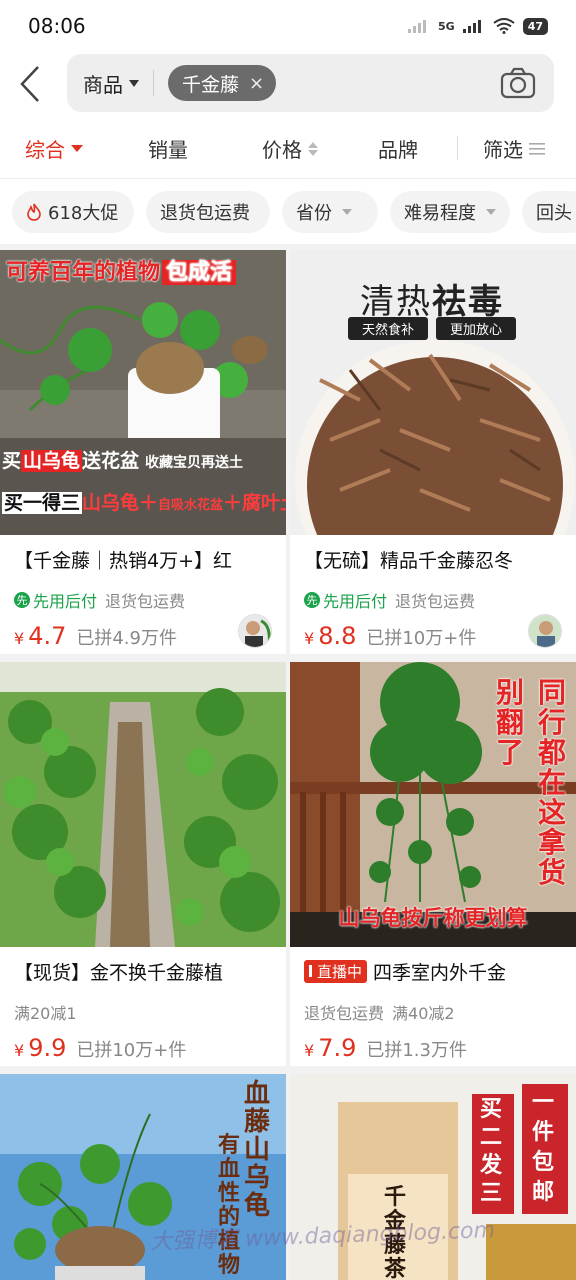 This screenshot has height=1280, width=576. I want to click on sort-comprehensive: 综合, so click(54, 148).